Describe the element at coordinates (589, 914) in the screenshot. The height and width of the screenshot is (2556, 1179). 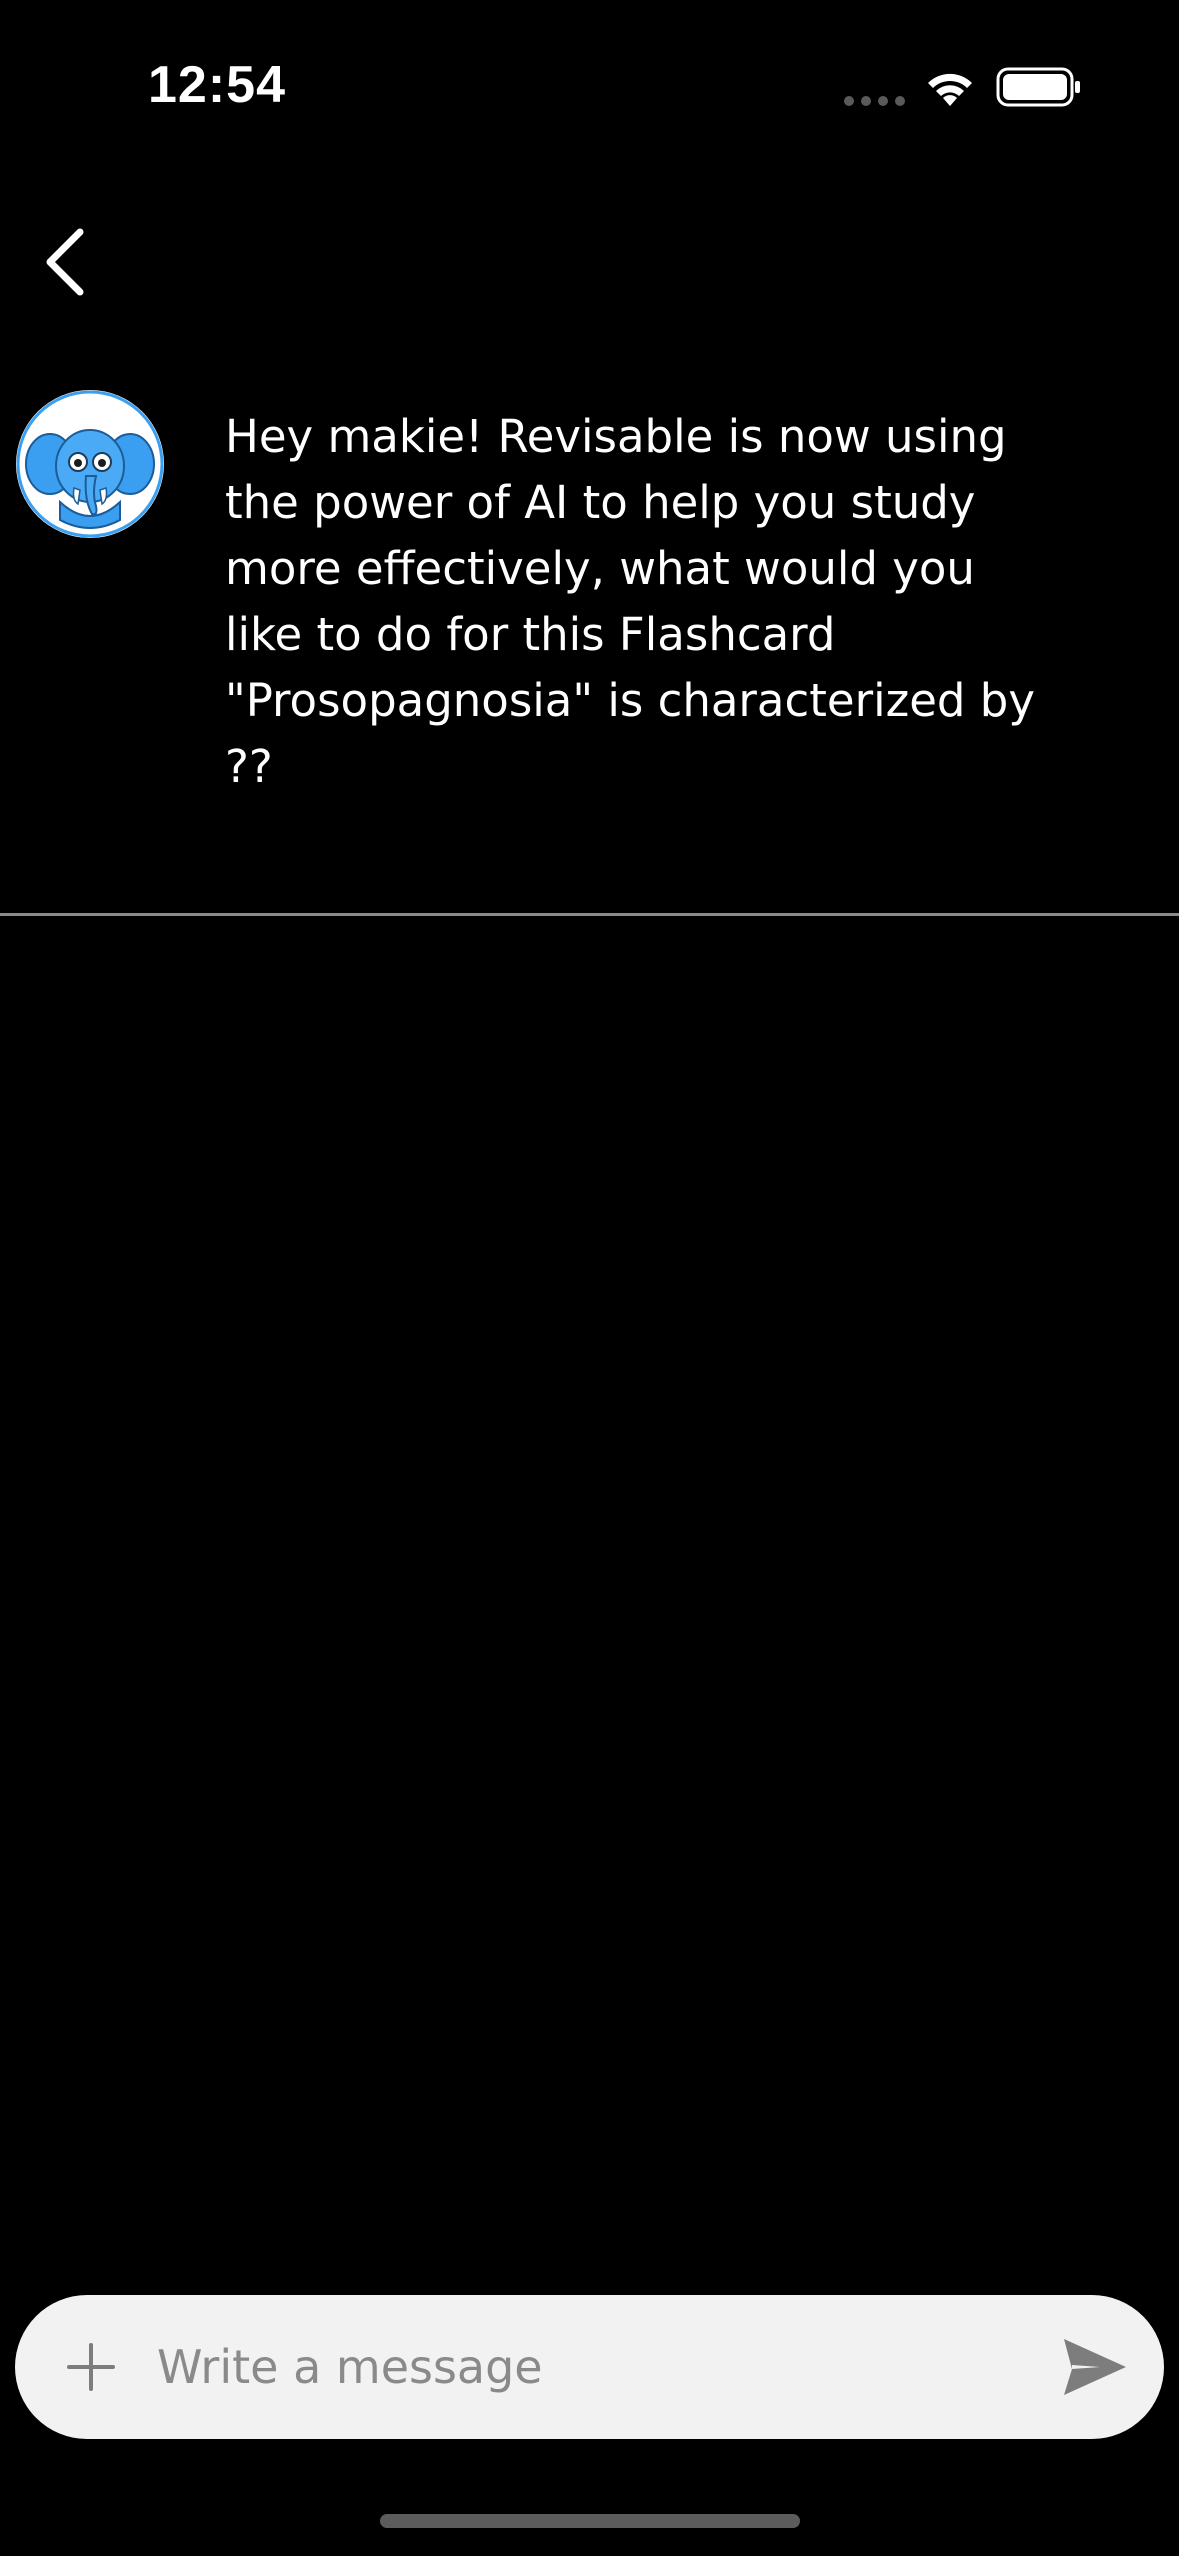
I see `divider` at that location.